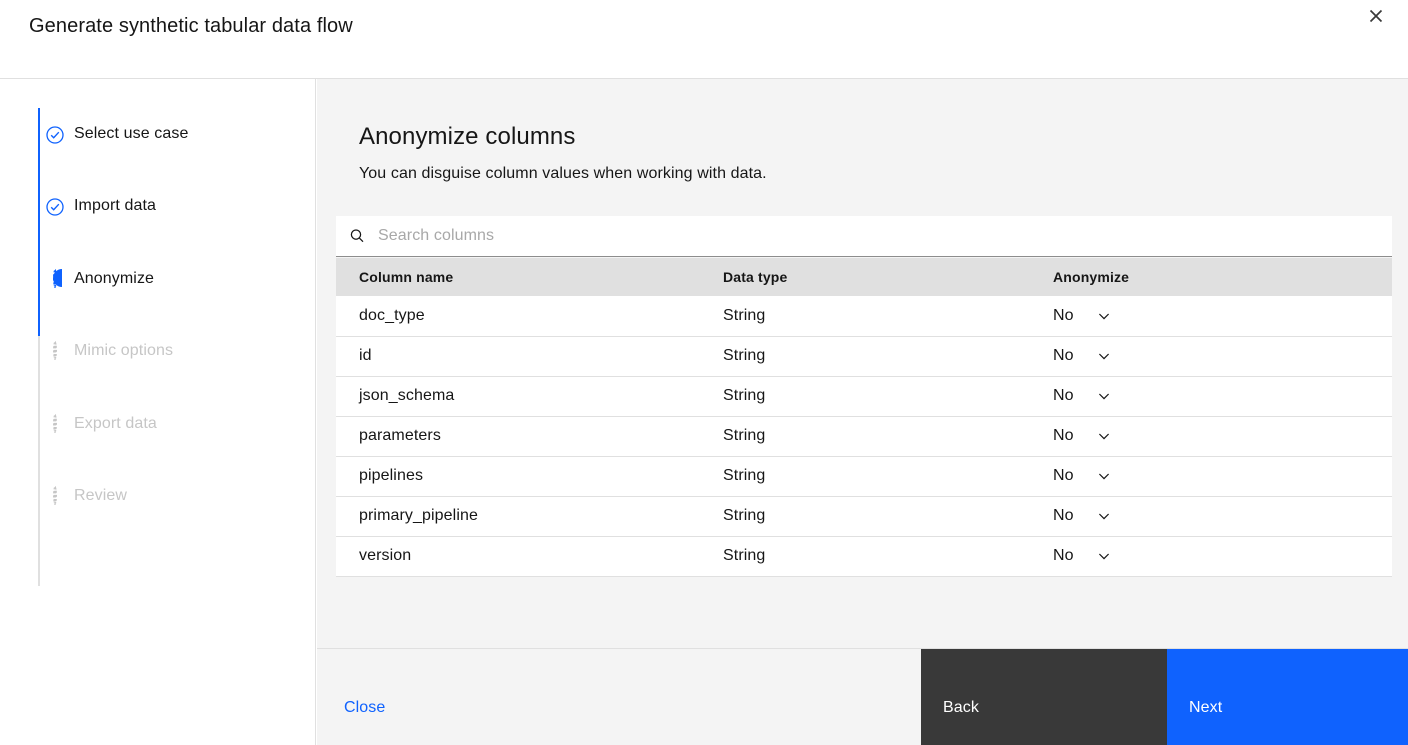 The width and height of the screenshot is (1408, 745). I want to click on close-icon, so click(1376, 16).